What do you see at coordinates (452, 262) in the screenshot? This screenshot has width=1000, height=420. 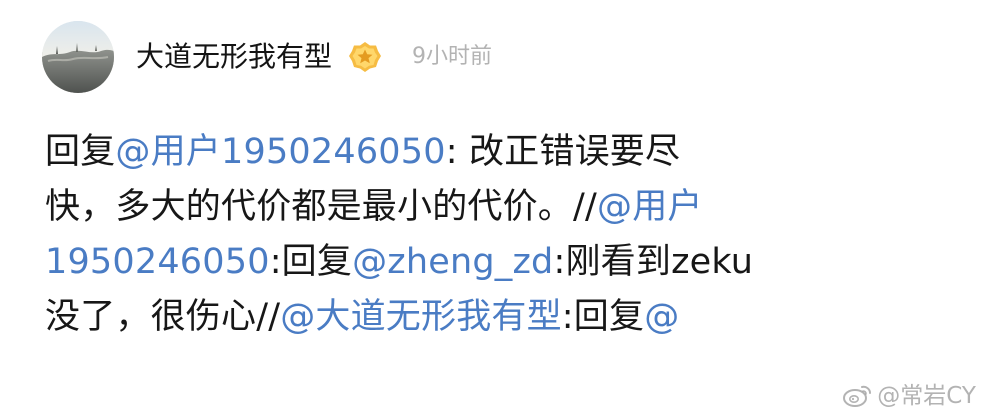 I see `mention-link: @zheng_zd` at bounding box center [452, 262].